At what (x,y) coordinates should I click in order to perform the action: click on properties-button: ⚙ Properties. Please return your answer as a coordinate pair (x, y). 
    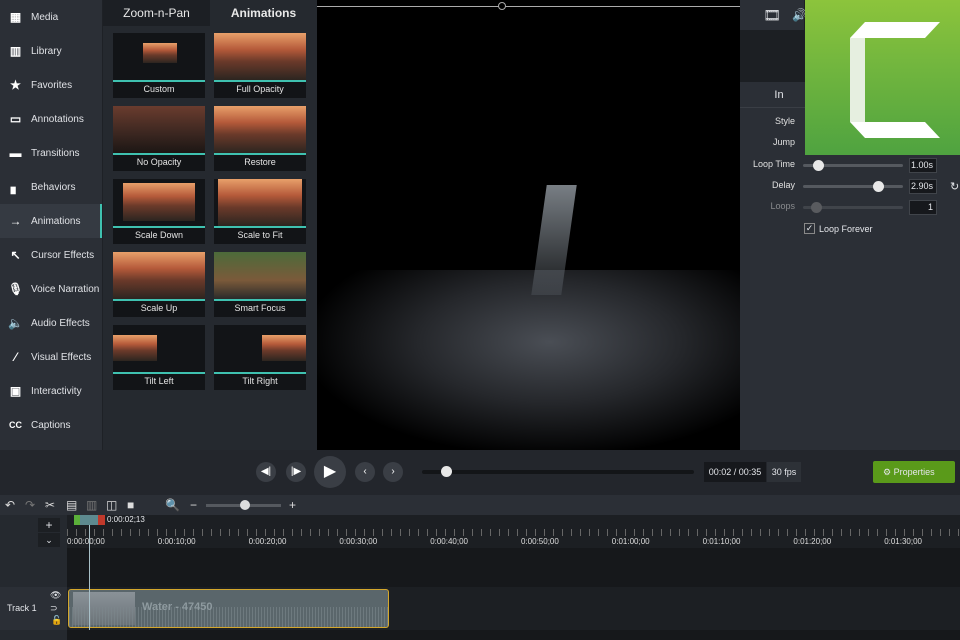
    Looking at the image, I should click on (914, 472).